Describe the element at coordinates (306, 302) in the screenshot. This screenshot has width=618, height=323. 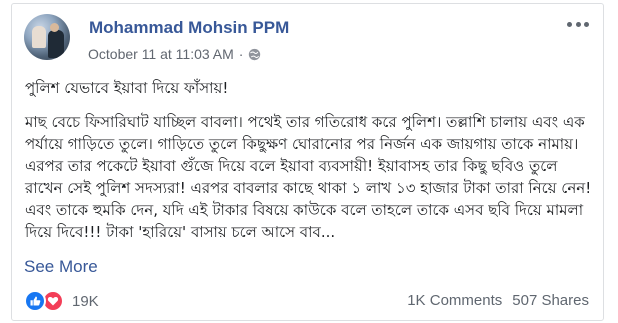
I see `post-footer: 19K 1K Comments 507 Shares` at that location.